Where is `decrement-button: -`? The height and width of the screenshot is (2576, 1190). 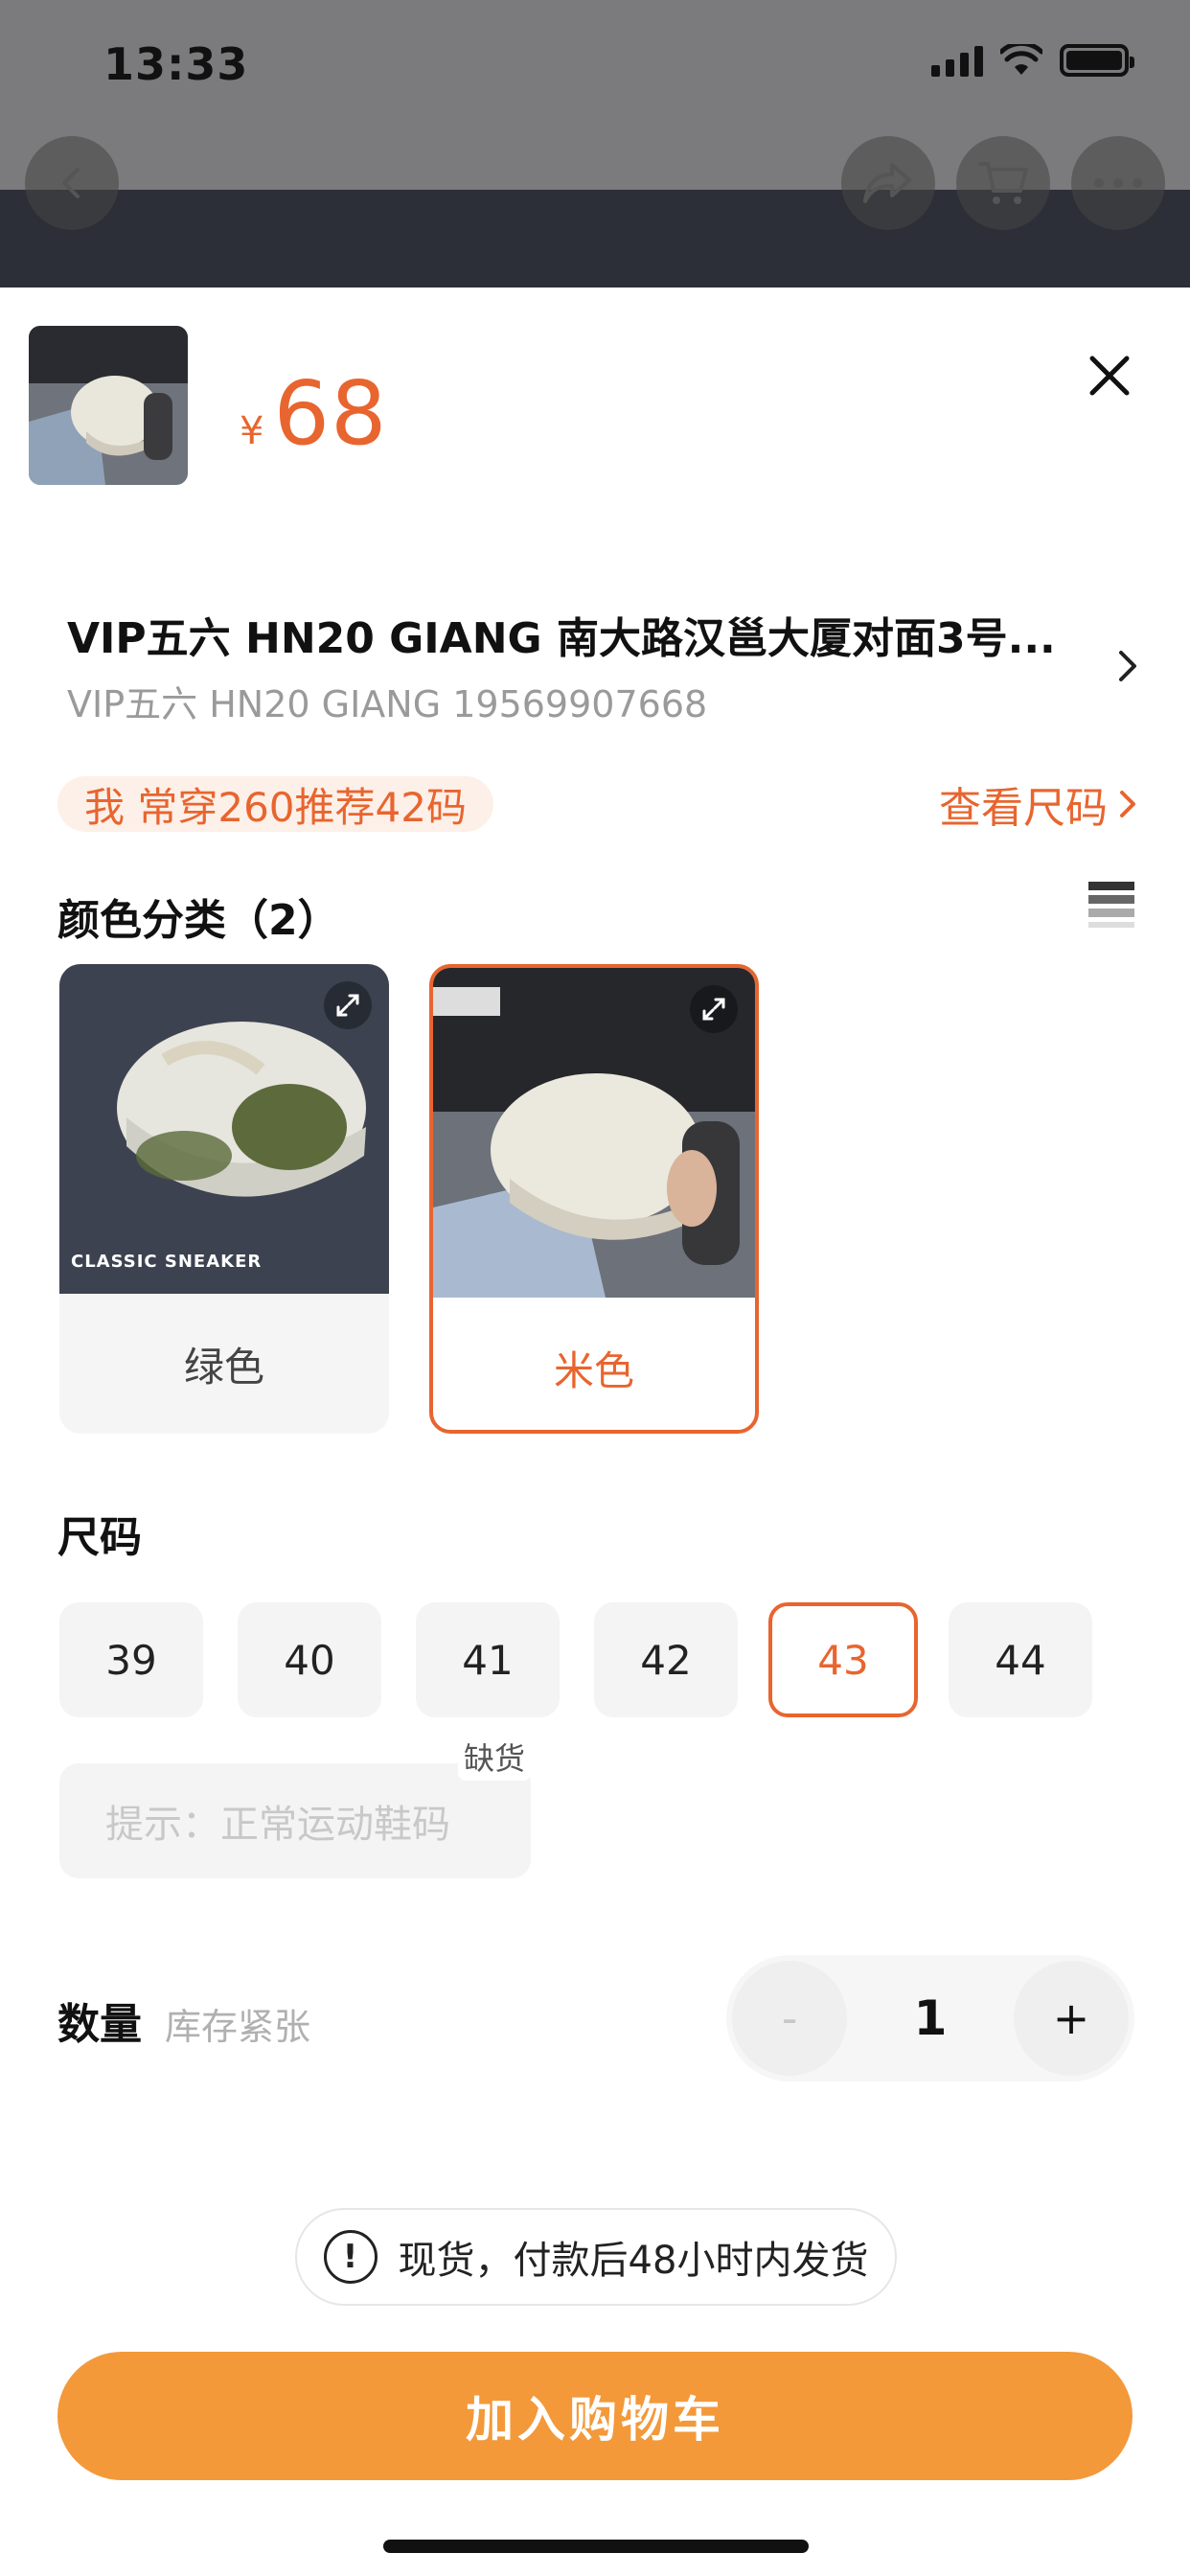
decrement-button: - is located at coordinates (790, 2019).